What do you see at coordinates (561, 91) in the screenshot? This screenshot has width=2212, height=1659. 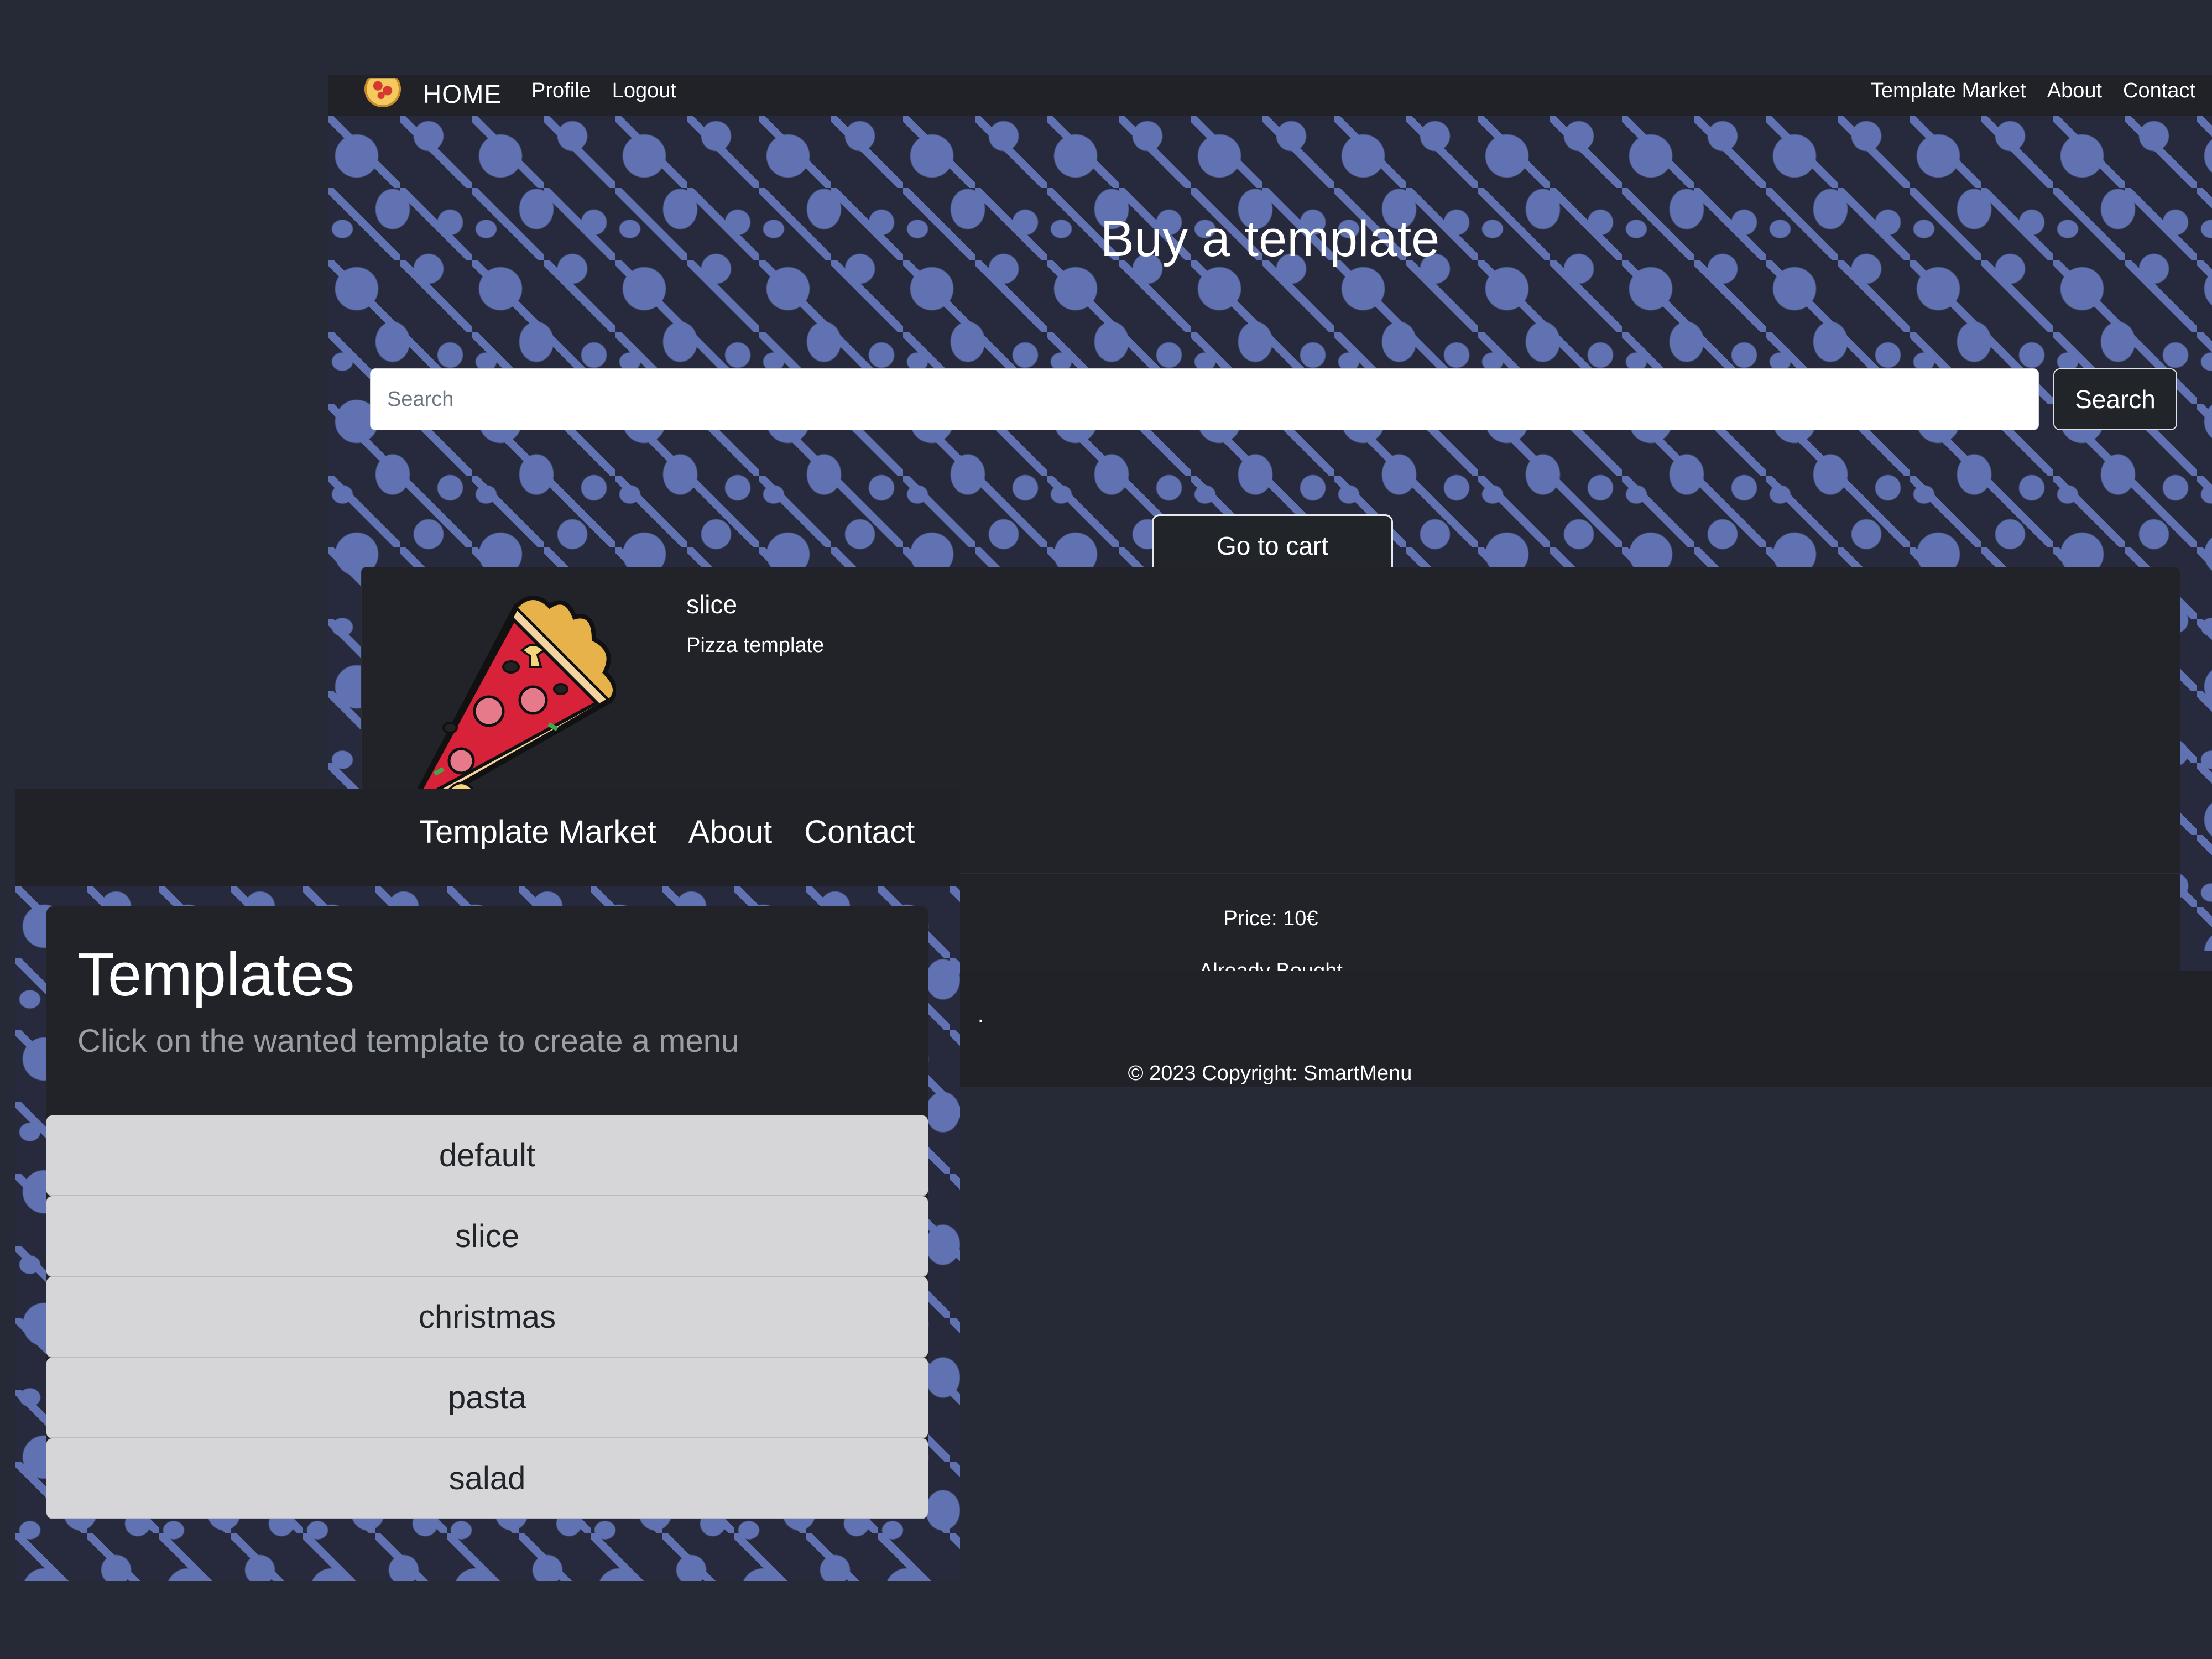 I see `nav-link-profile: Profile` at bounding box center [561, 91].